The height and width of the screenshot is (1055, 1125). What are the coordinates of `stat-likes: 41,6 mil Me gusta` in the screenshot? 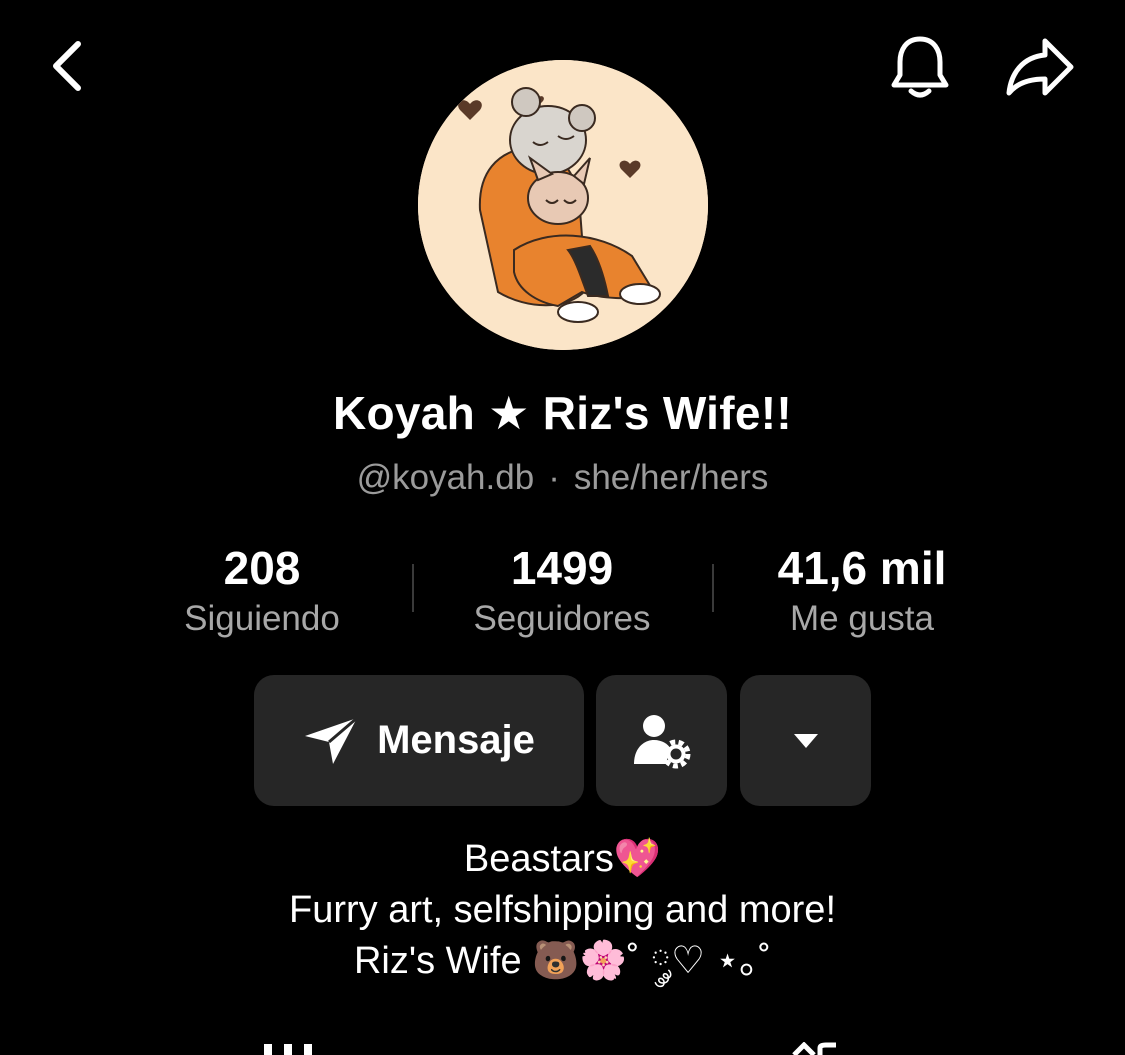 It's located at (862, 591).